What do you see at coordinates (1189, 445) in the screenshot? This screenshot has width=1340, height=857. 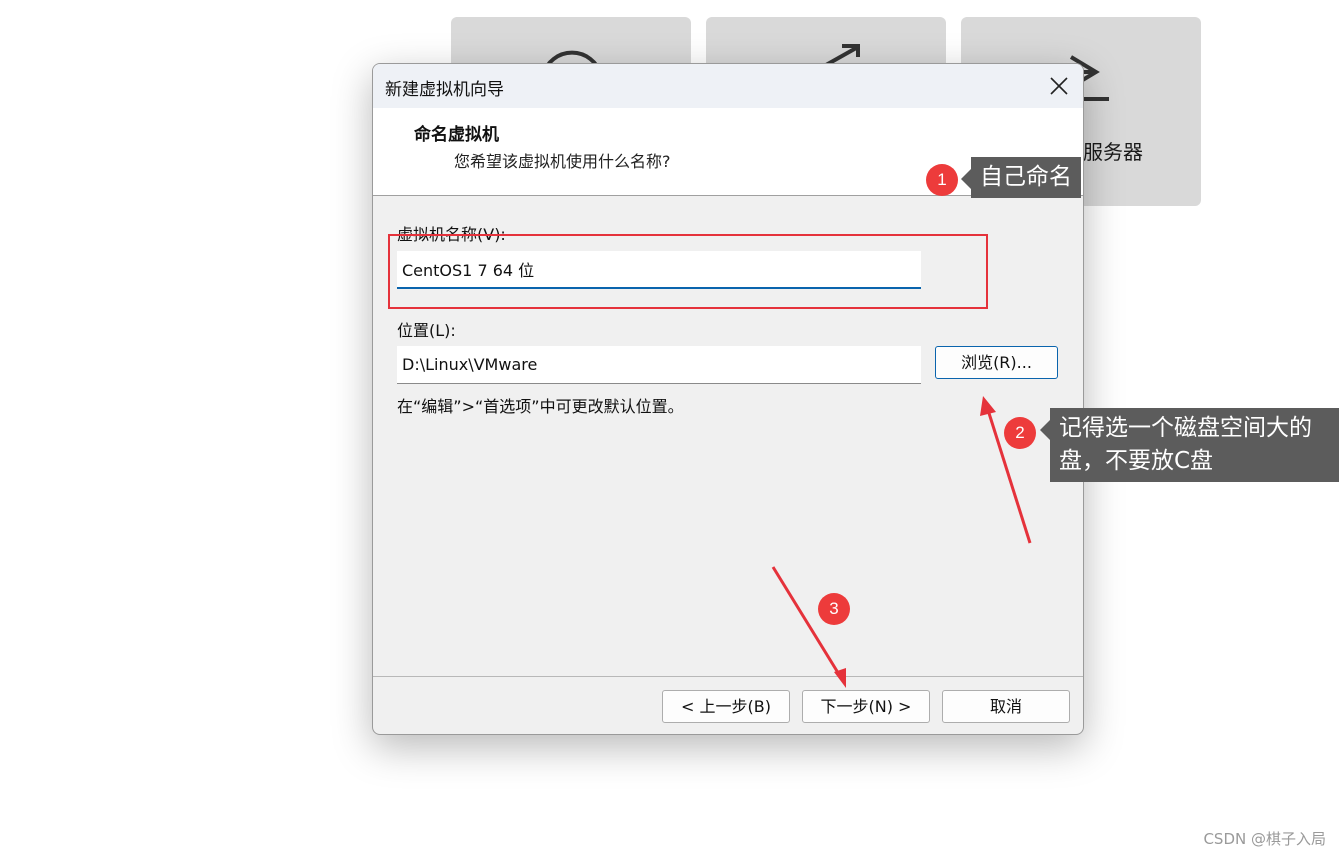 I see `callout-2: 记得选一个磁盘空间大的 盘，不要放C盘` at bounding box center [1189, 445].